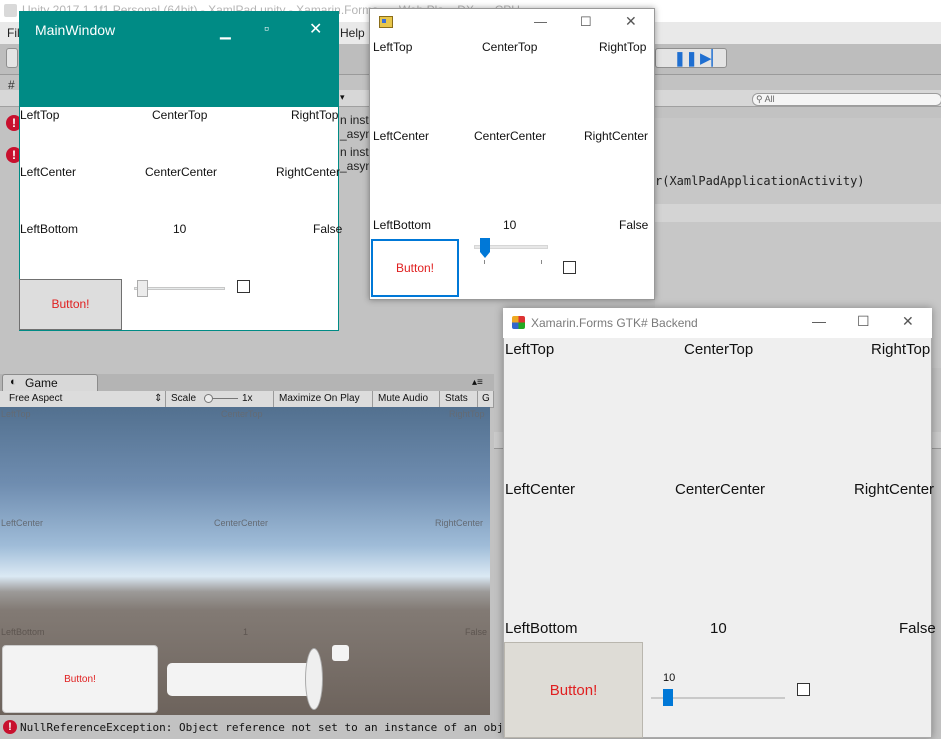  I want to click on wf-label-left-center: LeftCenter, so click(401, 136).